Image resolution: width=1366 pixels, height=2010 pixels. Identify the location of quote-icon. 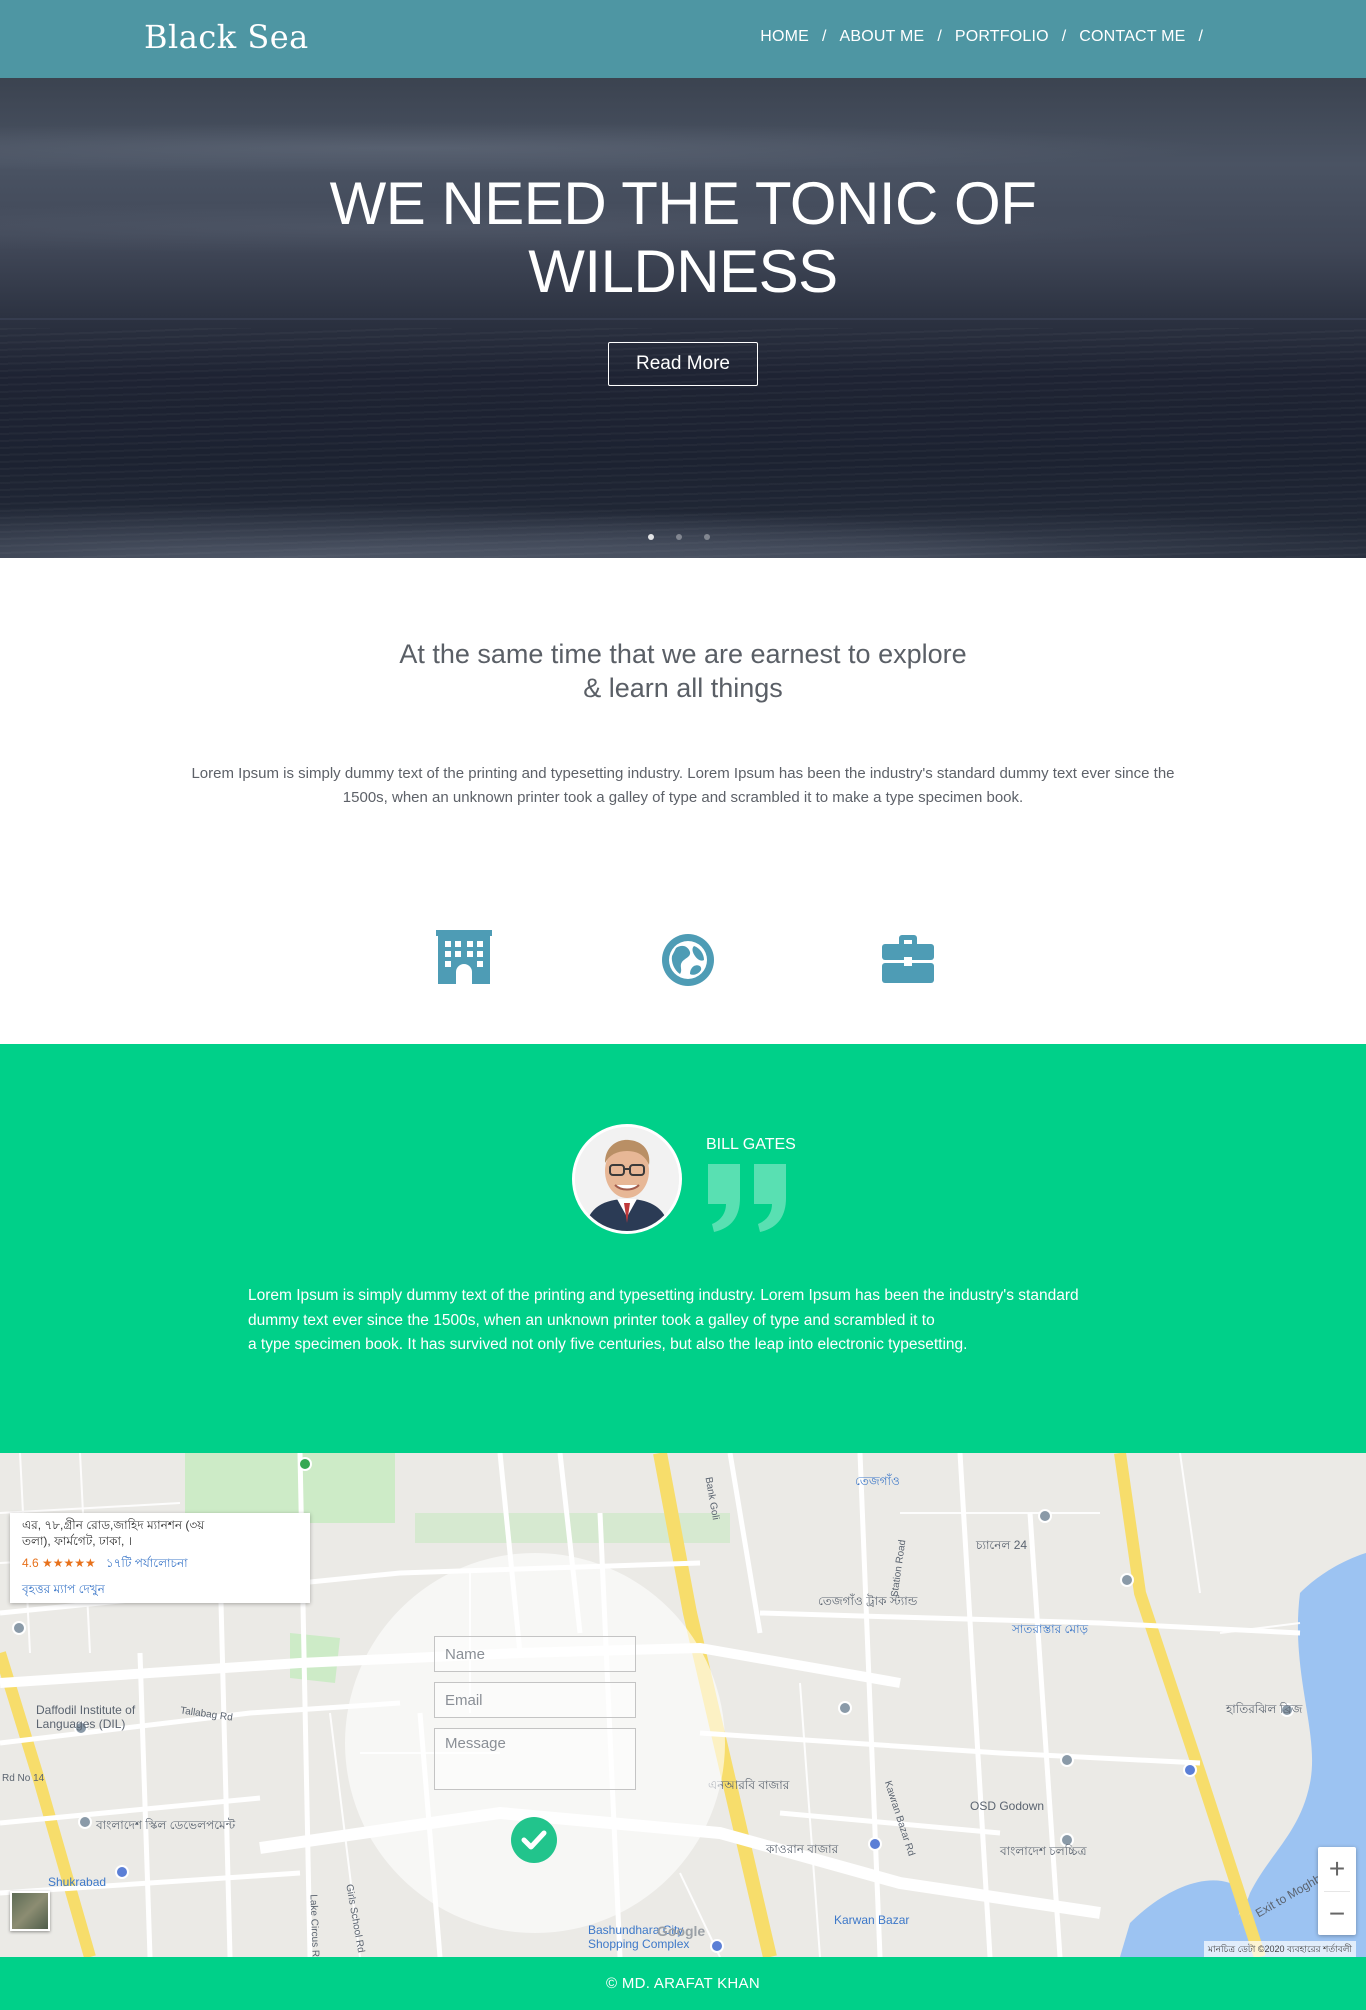
(747, 1198).